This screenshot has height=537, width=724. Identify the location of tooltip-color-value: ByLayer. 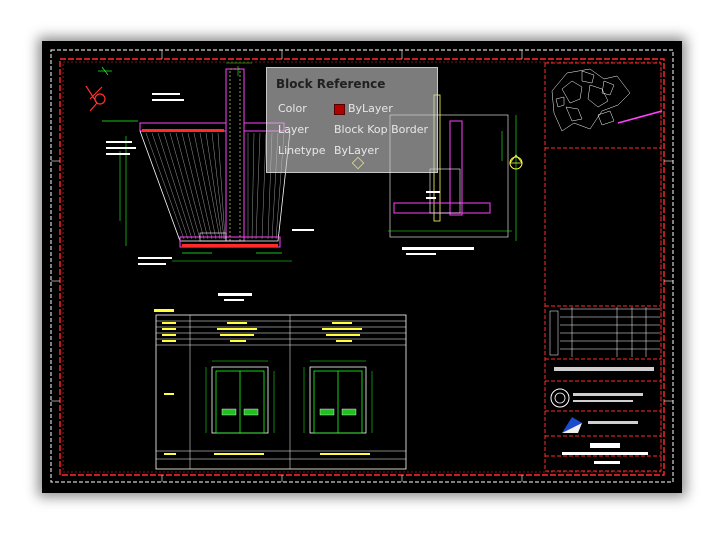
(370, 108).